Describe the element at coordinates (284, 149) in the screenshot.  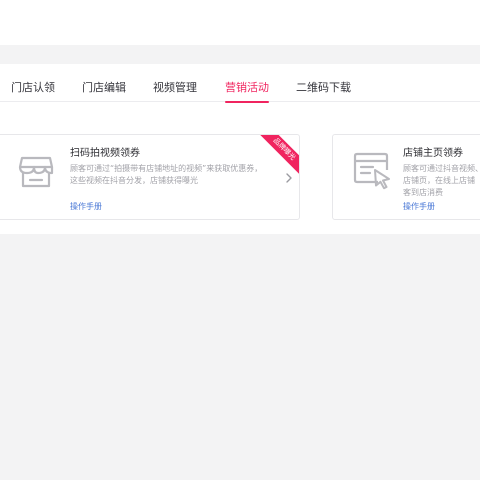
I see `ribbon-label: 品牌曝光` at that location.